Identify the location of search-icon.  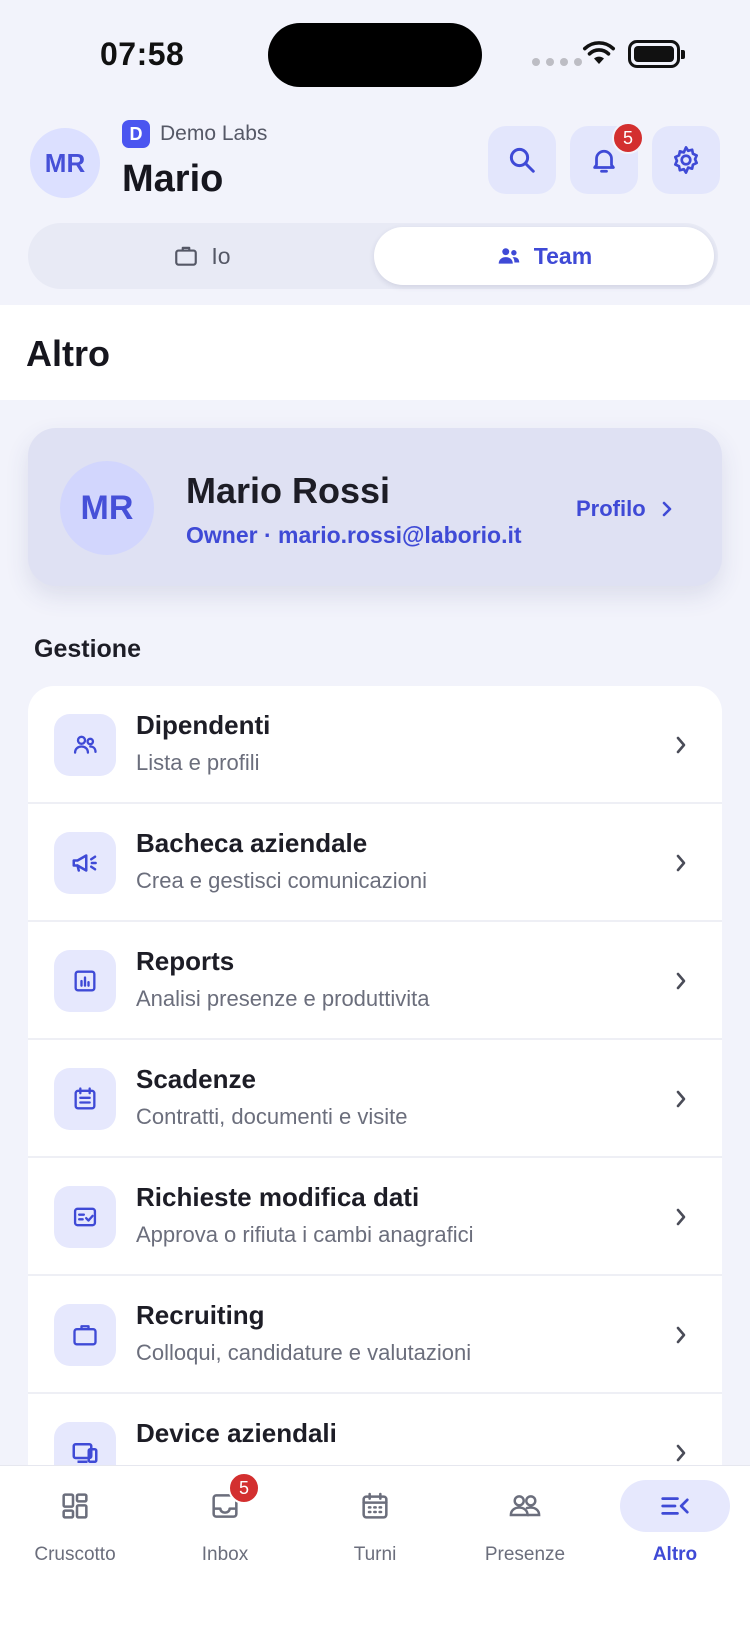
(522, 160).